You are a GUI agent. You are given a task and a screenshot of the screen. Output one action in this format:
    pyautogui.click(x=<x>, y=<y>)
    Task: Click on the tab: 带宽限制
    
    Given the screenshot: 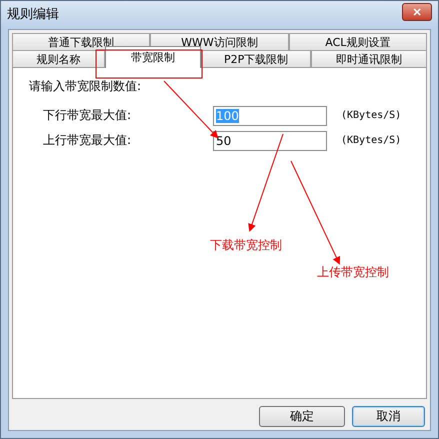 What is the action you would take?
    pyautogui.click(x=153, y=57)
    